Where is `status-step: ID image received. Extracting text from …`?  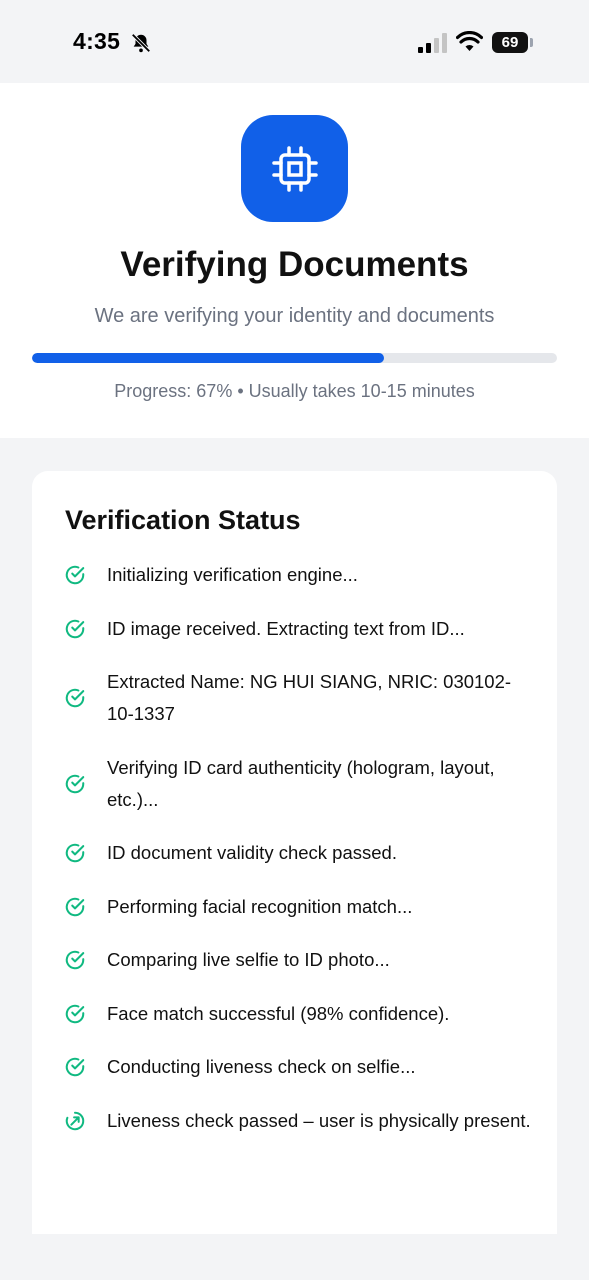 status-step: ID image received. Extracting text from … is located at coordinates (294, 629).